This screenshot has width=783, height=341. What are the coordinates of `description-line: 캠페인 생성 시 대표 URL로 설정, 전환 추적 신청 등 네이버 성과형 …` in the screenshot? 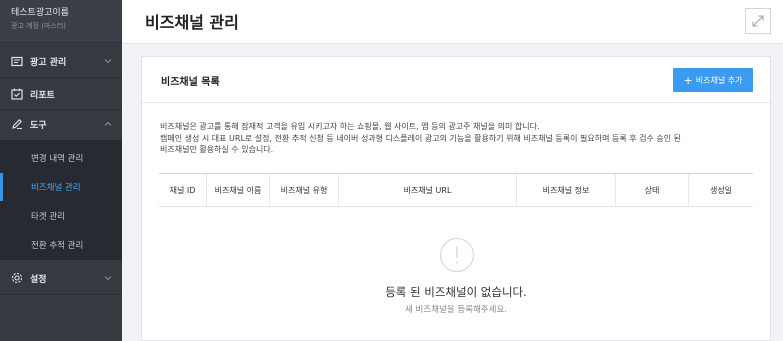 It's located at (421, 138).